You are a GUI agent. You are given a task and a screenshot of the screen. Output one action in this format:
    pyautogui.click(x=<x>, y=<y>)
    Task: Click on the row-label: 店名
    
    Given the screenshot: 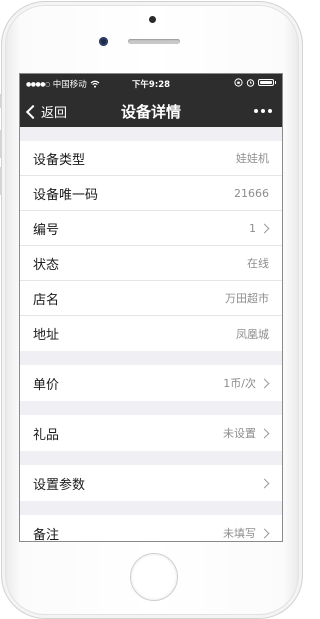 What is the action you would take?
    pyautogui.click(x=46, y=300)
    